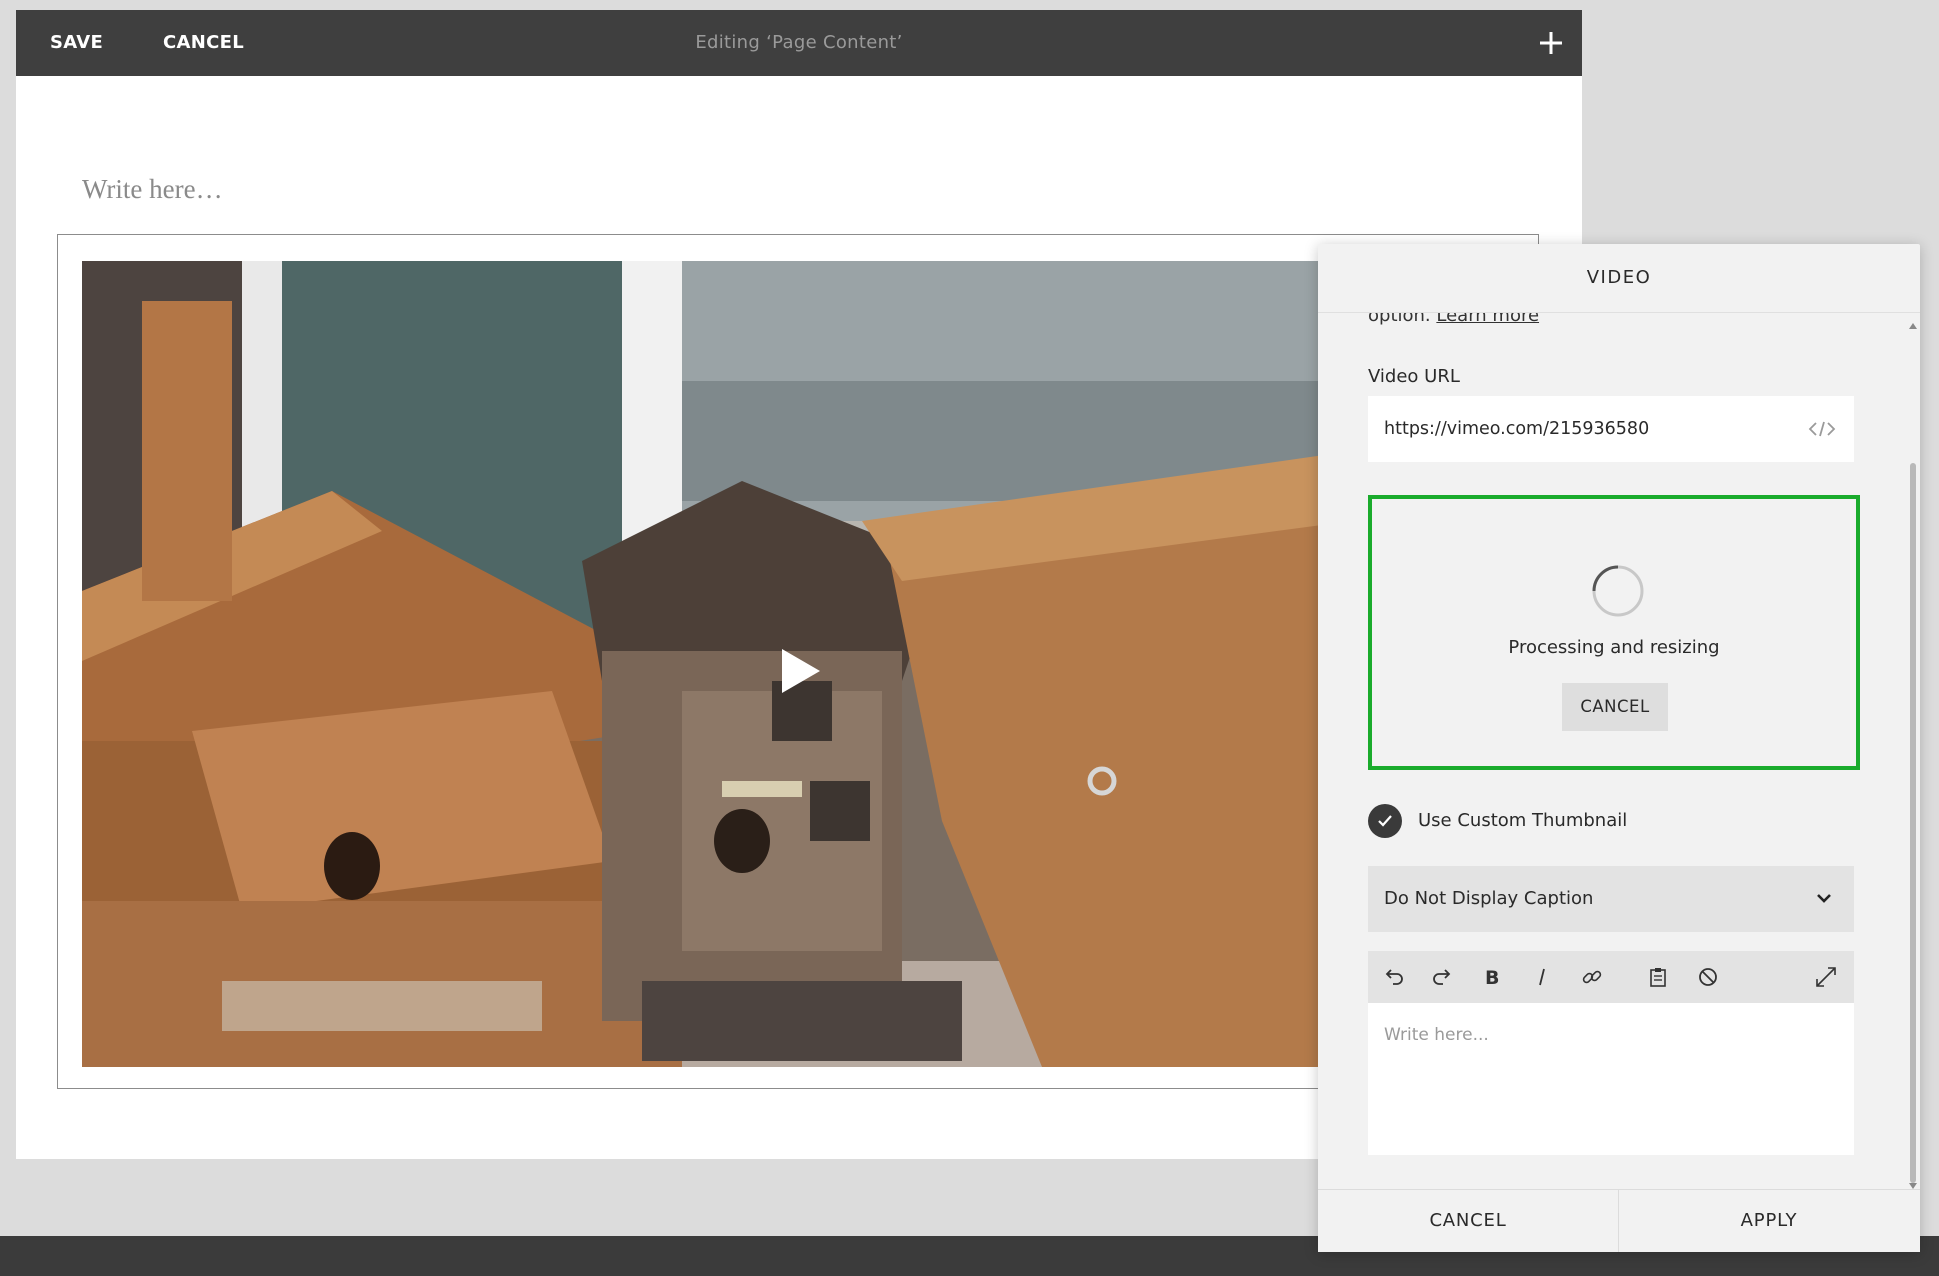 The image size is (1939, 1276). What do you see at coordinates (1913, 326) in the screenshot?
I see `scroll-up-arrow-icon` at bounding box center [1913, 326].